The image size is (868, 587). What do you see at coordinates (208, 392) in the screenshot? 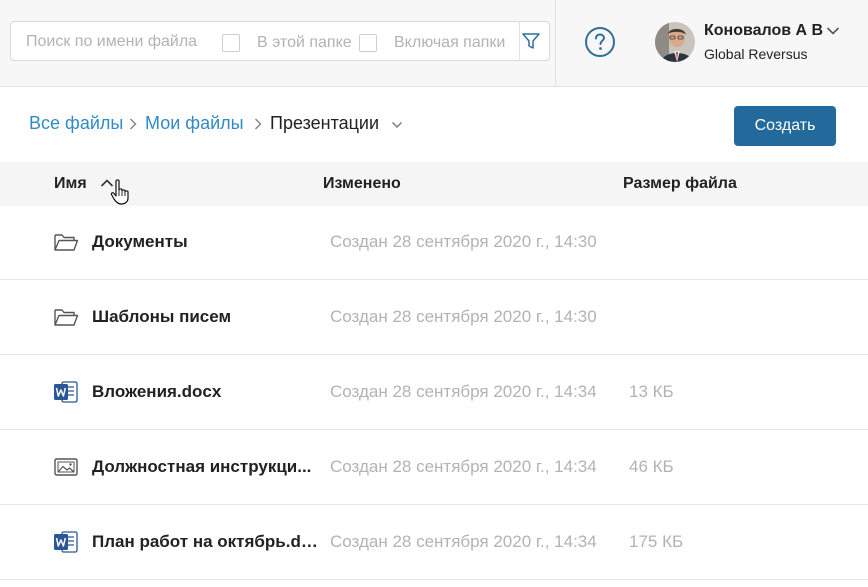
I see `file-name: Вложения.docx` at bounding box center [208, 392].